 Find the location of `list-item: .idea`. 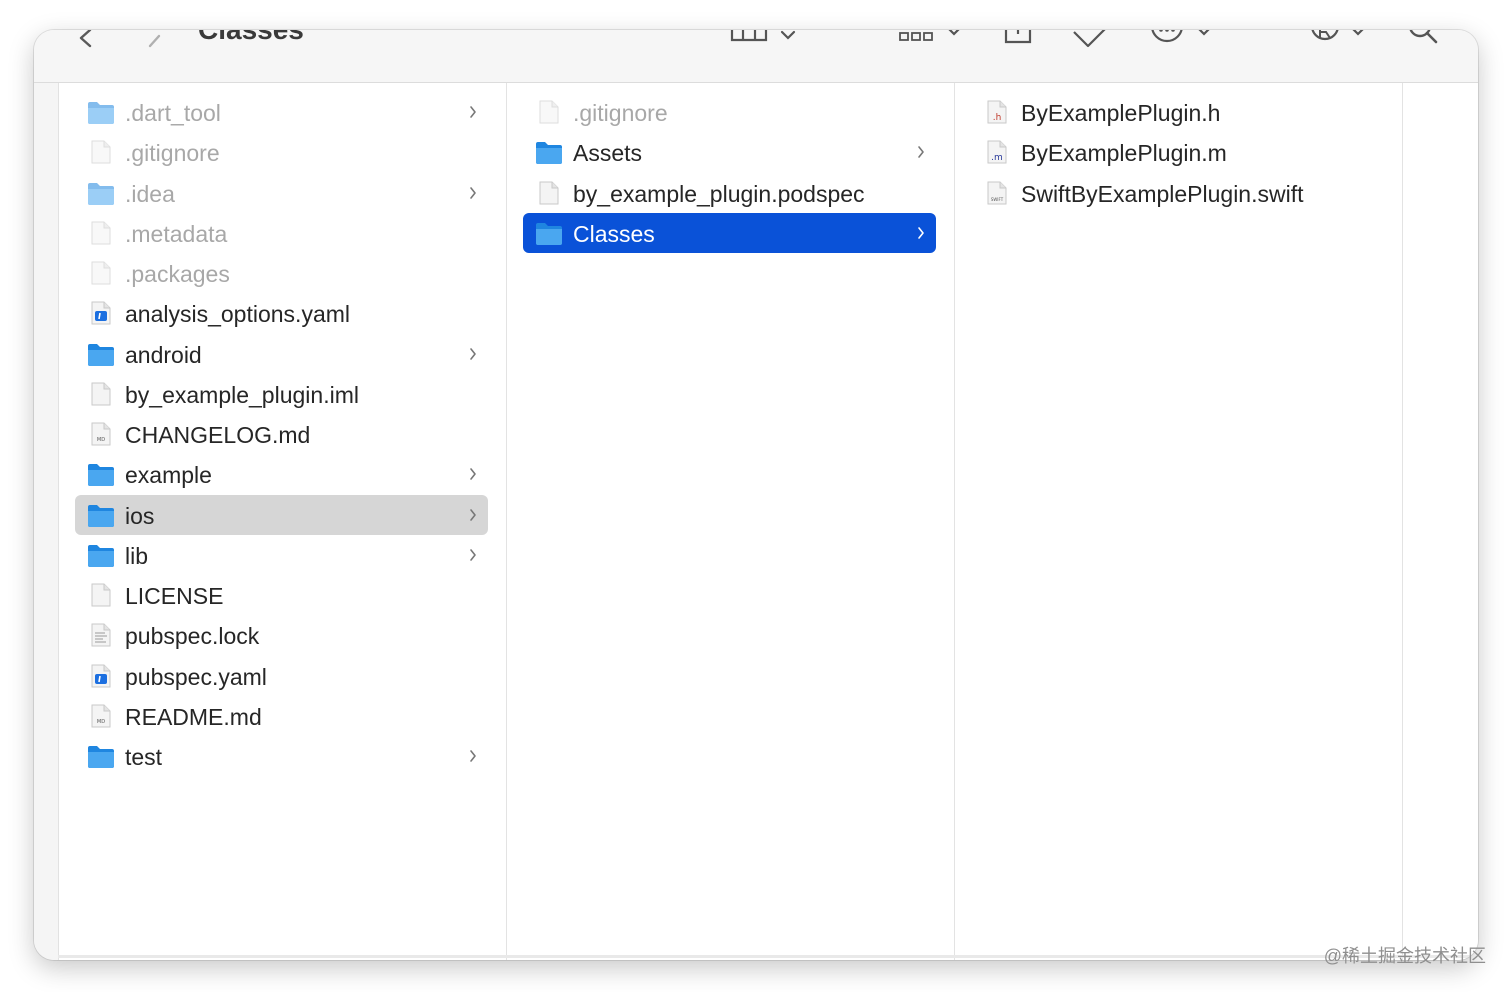

list-item: .idea is located at coordinates (281, 193).